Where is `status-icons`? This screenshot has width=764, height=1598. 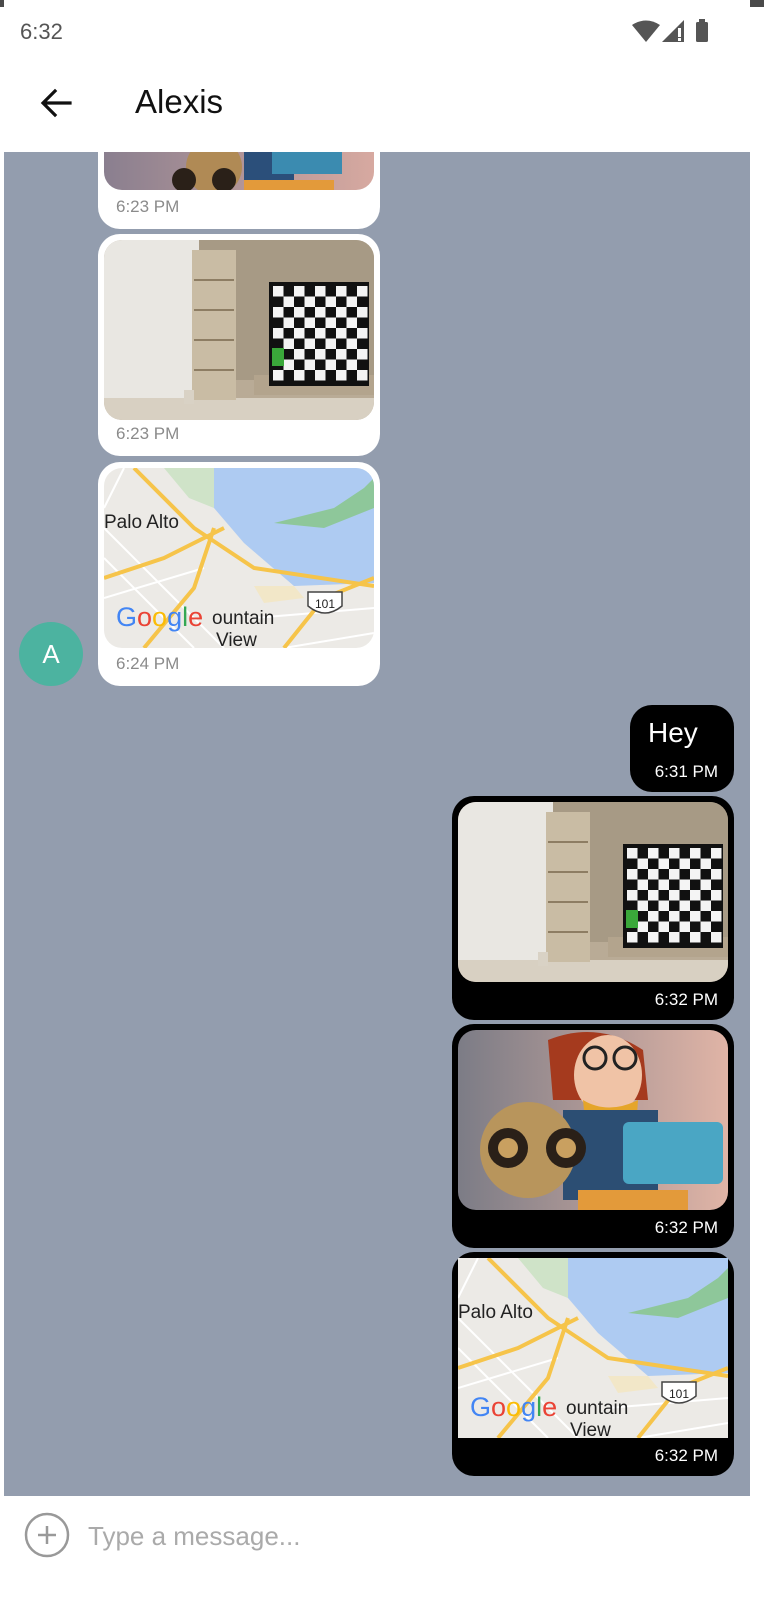
status-icons is located at coordinates (677, 32).